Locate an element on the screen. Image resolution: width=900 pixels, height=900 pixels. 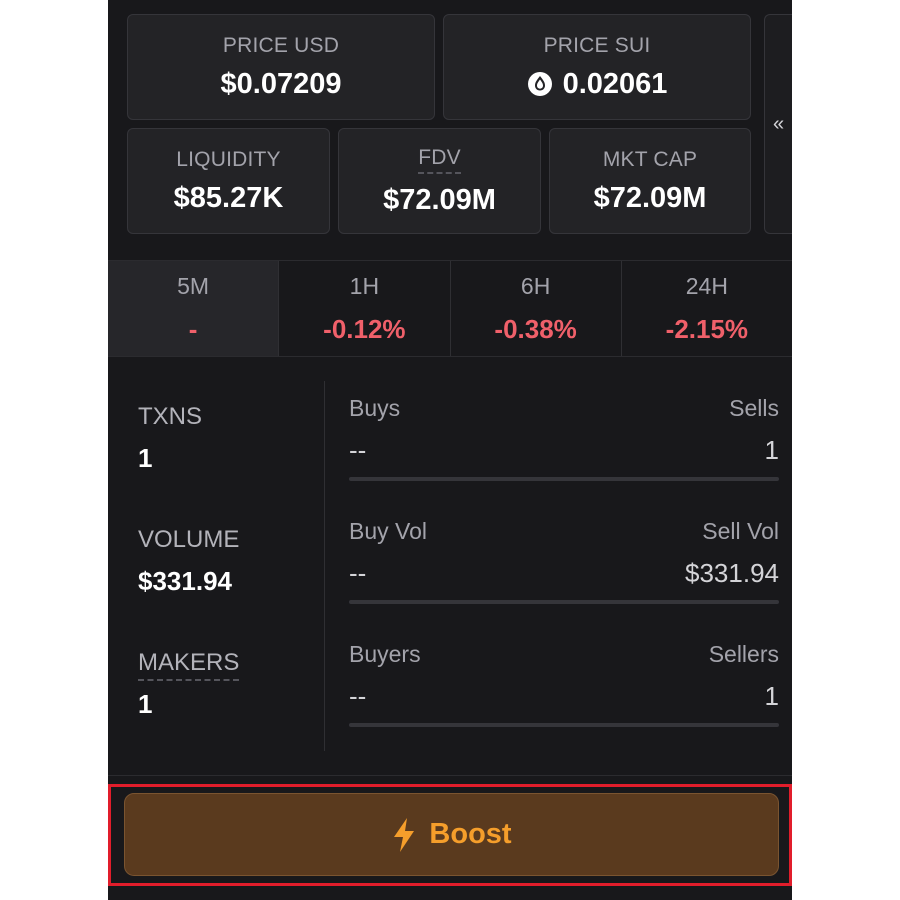
price-sui-row: 0.02061 is located at coordinates (597, 84).